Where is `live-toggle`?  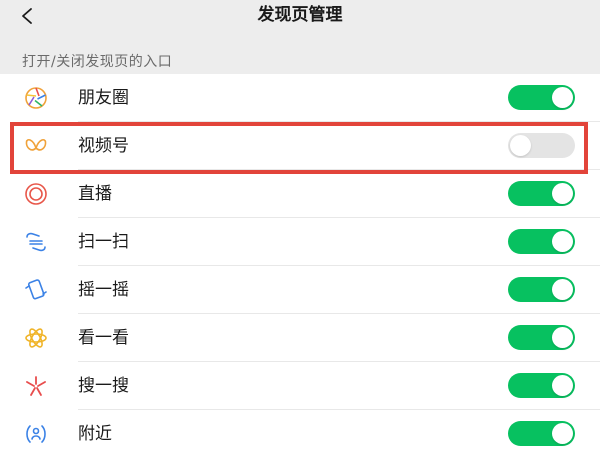
live-toggle is located at coordinates (541, 193).